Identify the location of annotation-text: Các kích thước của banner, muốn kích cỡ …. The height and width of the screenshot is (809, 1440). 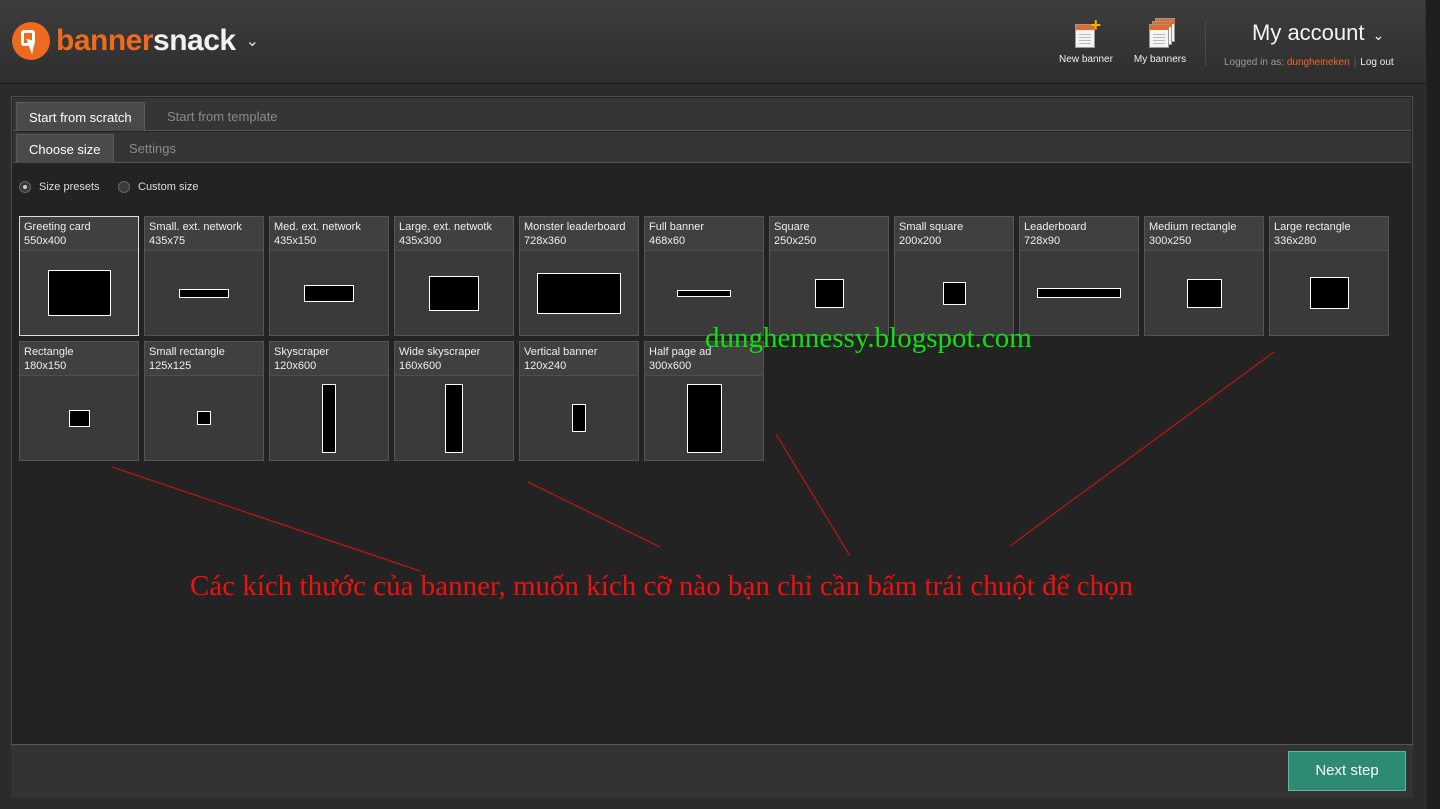
(662, 586).